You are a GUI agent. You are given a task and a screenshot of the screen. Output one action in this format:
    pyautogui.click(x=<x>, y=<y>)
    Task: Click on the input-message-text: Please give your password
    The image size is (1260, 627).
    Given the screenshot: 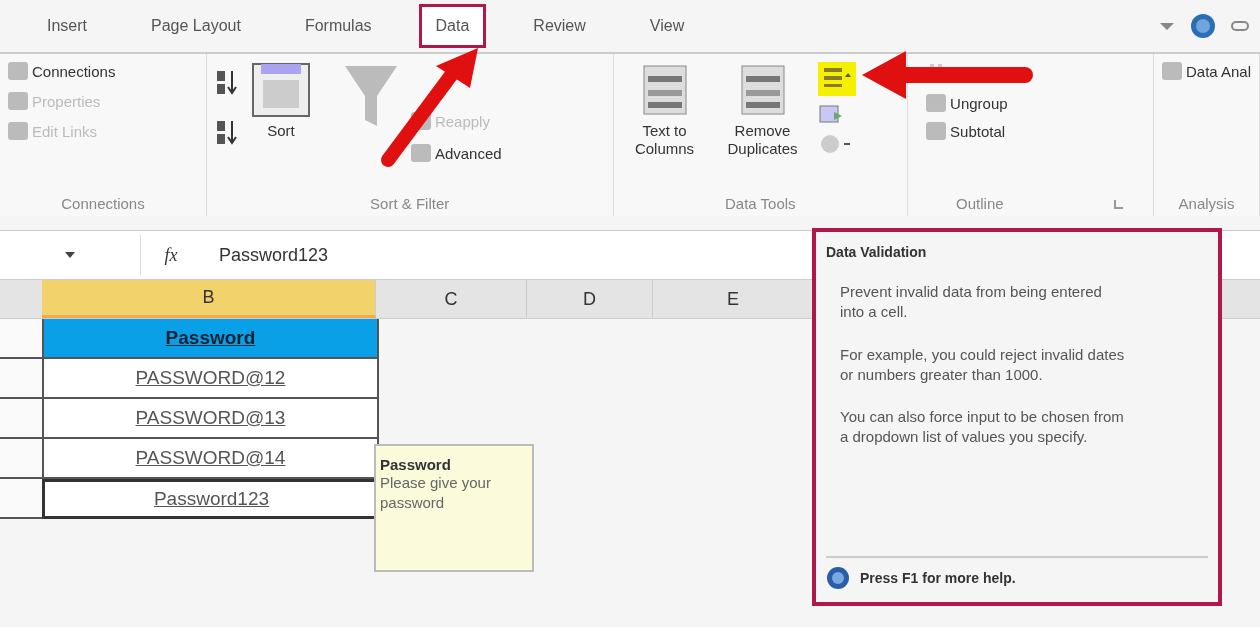 What is the action you would take?
    pyautogui.click(x=436, y=492)
    